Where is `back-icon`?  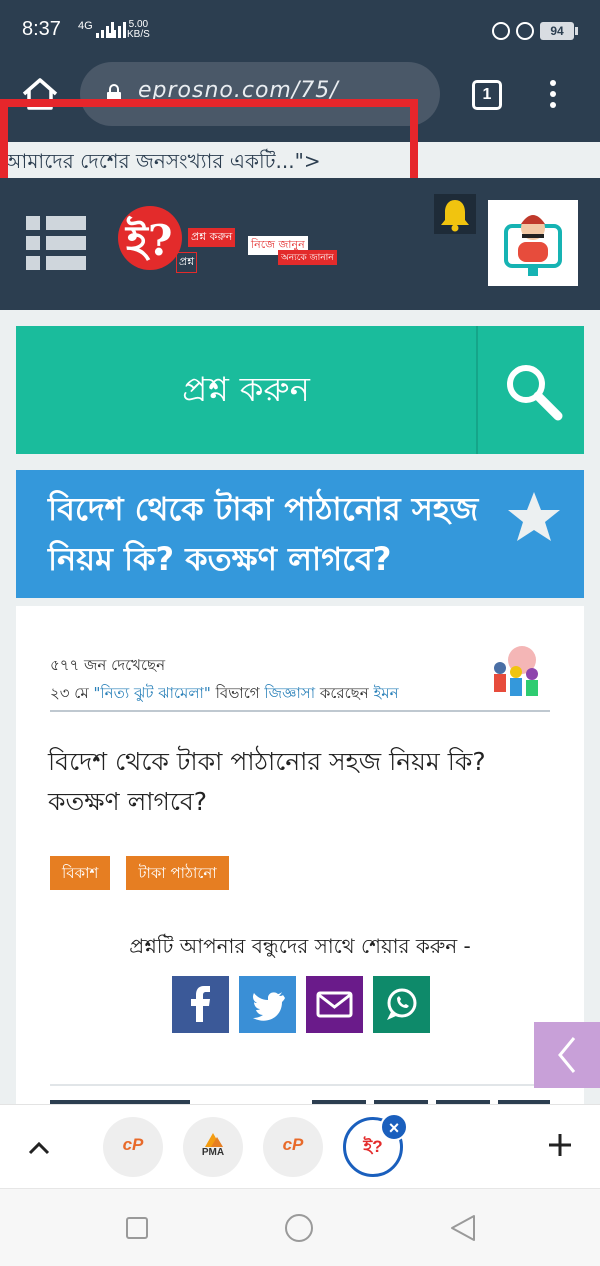
back-icon is located at coordinates (463, 1228).